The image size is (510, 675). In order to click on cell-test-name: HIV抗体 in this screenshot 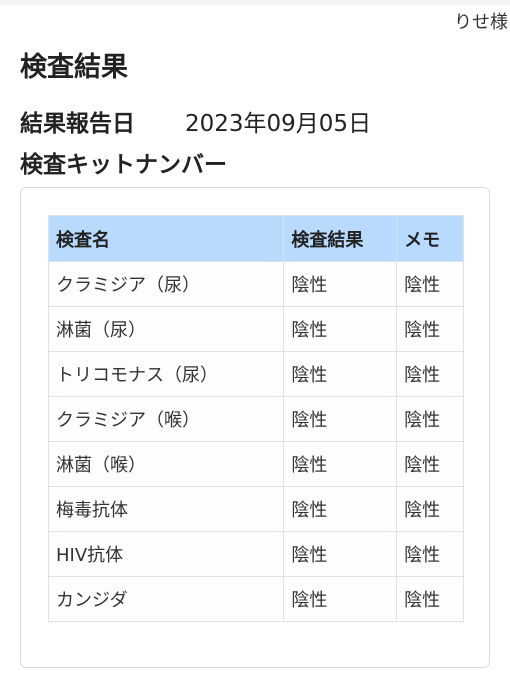, I will do `click(166, 554)`.